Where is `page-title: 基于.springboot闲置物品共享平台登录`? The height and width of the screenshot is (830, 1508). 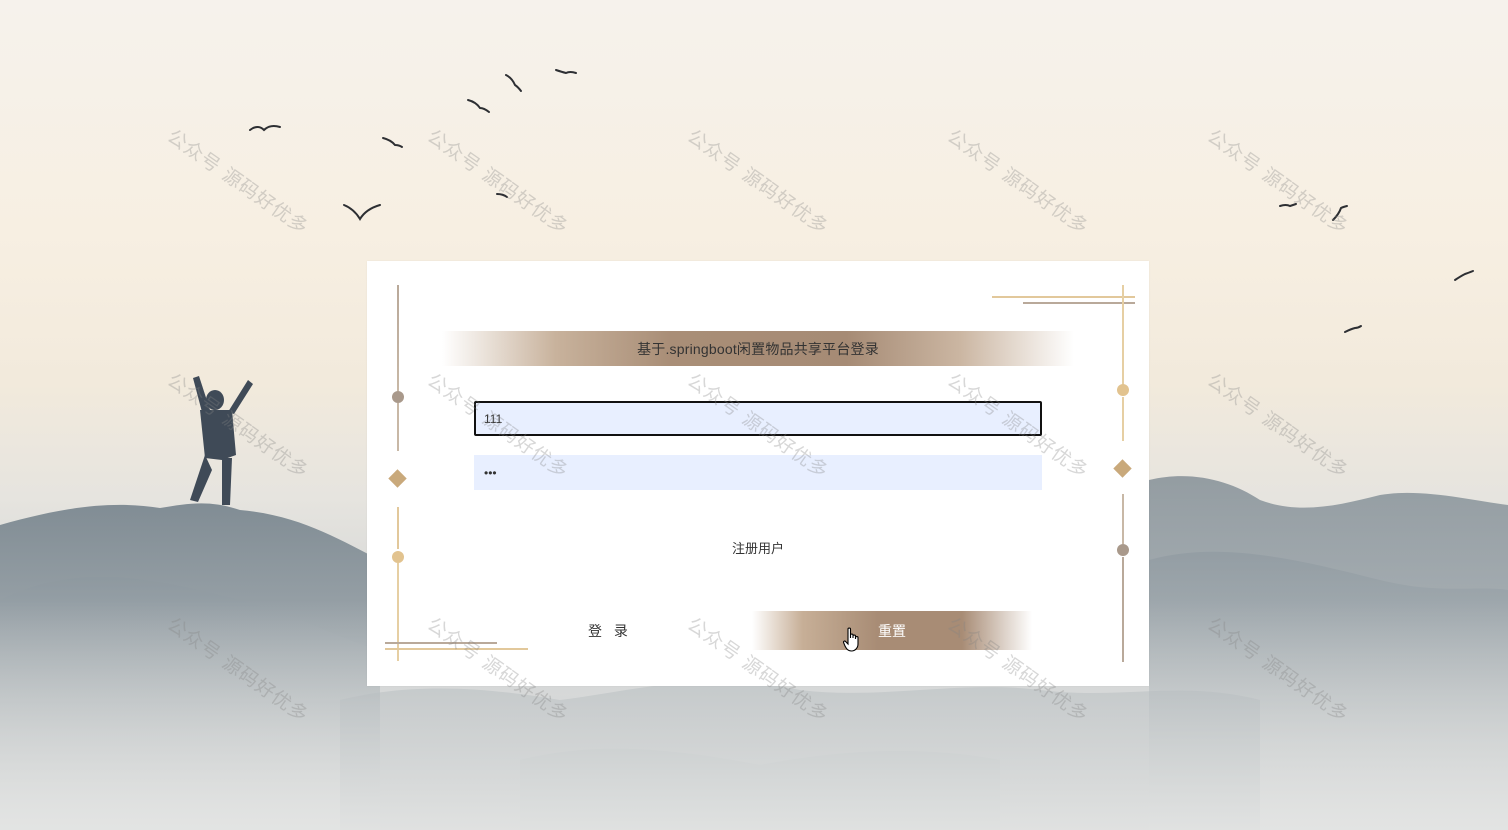 page-title: 基于.springboot闲置物品共享平台登录 is located at coordinates (758, 348).